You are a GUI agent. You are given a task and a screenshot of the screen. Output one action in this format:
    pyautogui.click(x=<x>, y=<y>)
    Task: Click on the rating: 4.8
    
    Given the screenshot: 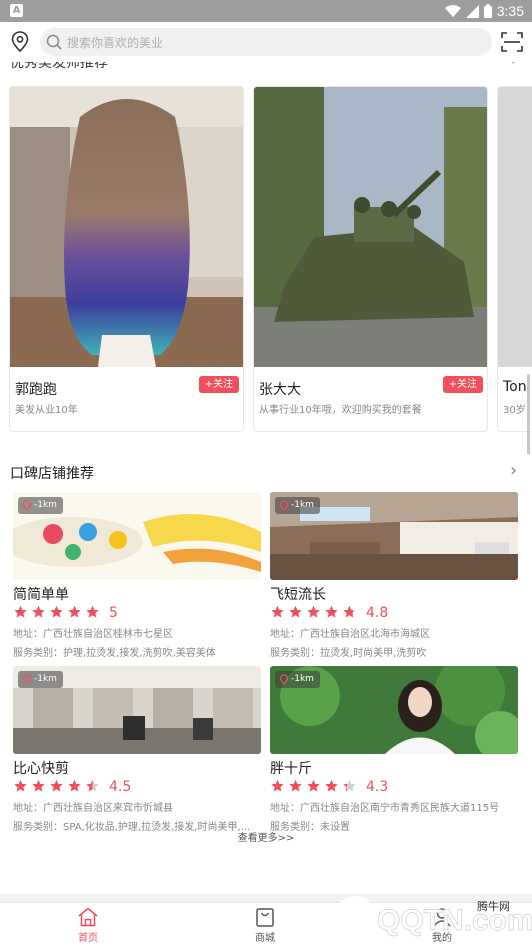 What is the action you would take?
    pyautogui.click(x=394, y=613)
    